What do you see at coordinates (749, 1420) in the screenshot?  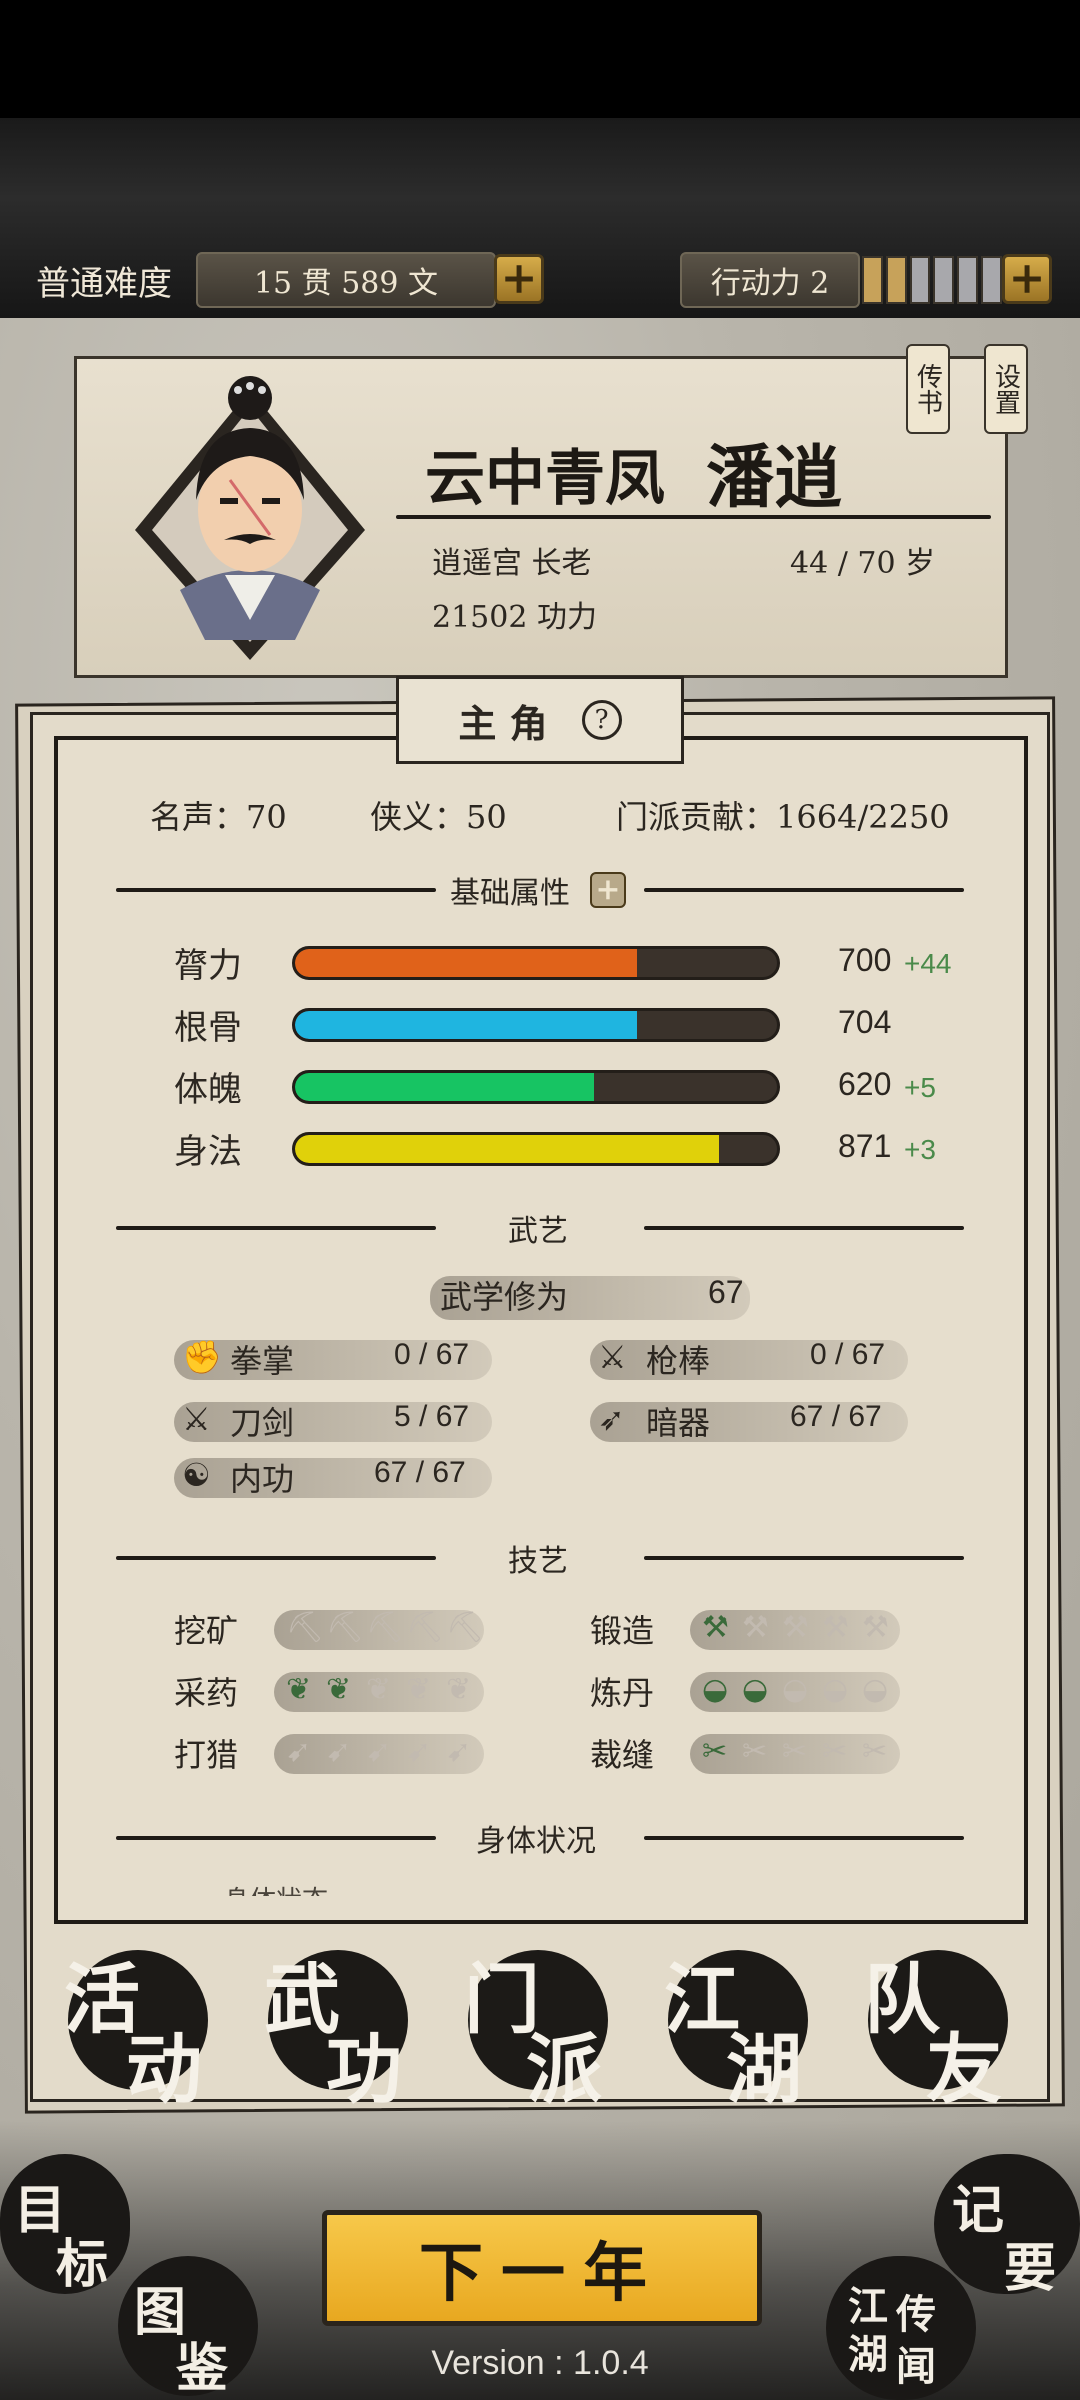 I see `martial-skill: ➶ 暗器 67 / 67` at bounding box center [749, 1420].